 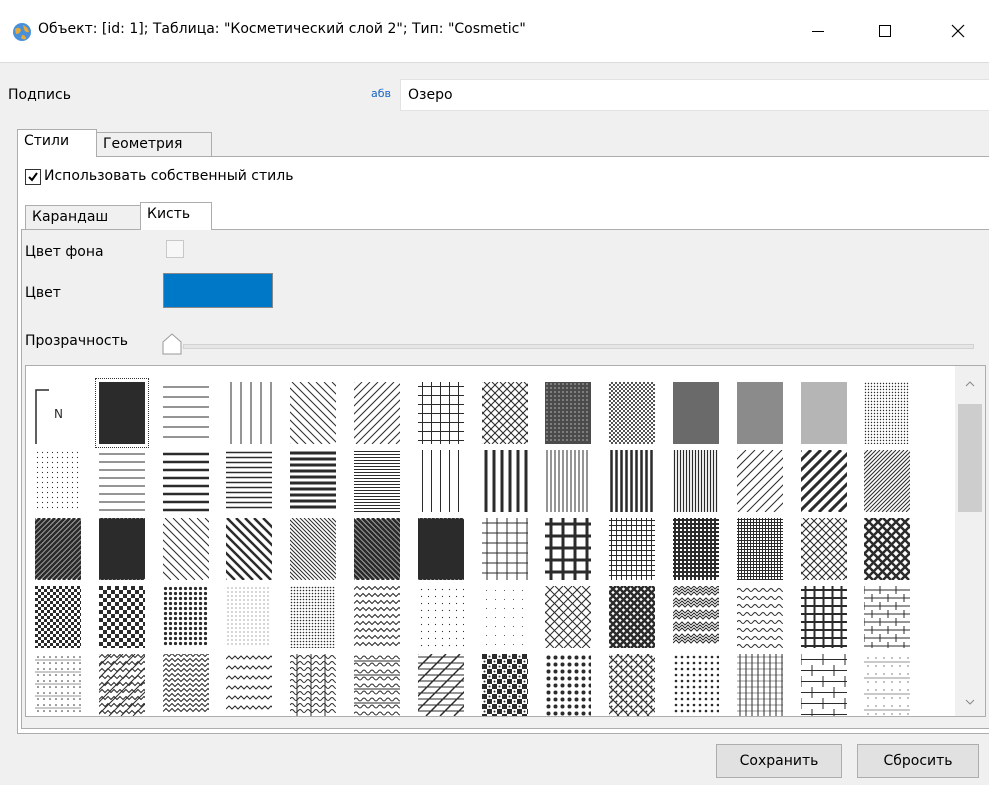 What do you see at coordinates (154, 144) in the screenshot?
I see `tab-geometry: Геометрия` at bounding box center [154, 144].